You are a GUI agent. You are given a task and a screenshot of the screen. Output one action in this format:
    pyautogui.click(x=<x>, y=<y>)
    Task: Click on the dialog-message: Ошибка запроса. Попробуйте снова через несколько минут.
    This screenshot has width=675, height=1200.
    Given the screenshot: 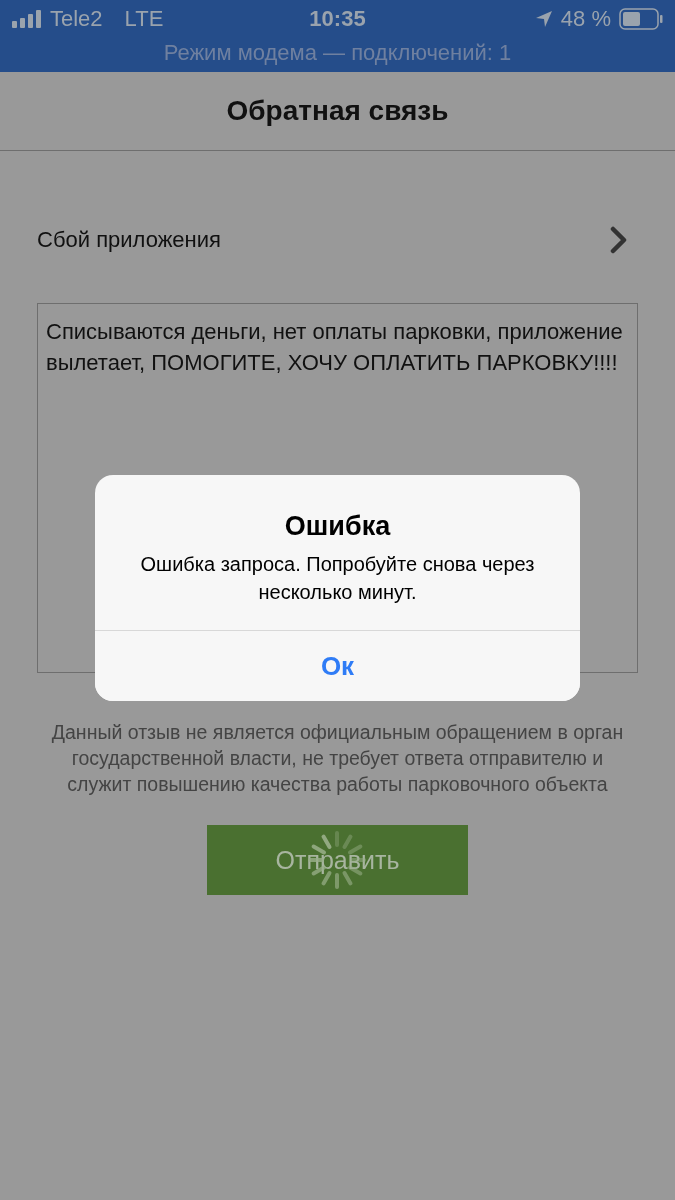 What is the action you would take?
    pyautogui.click(x=337, y=578)
    